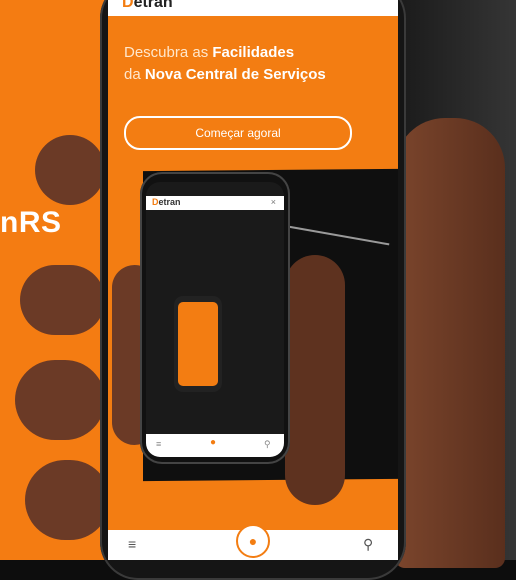 The image size is (516, 580). What do you see at coordinates (273, 202) in the screenshot?
I see `close-icon: ×` at bounding box center [273, 202].